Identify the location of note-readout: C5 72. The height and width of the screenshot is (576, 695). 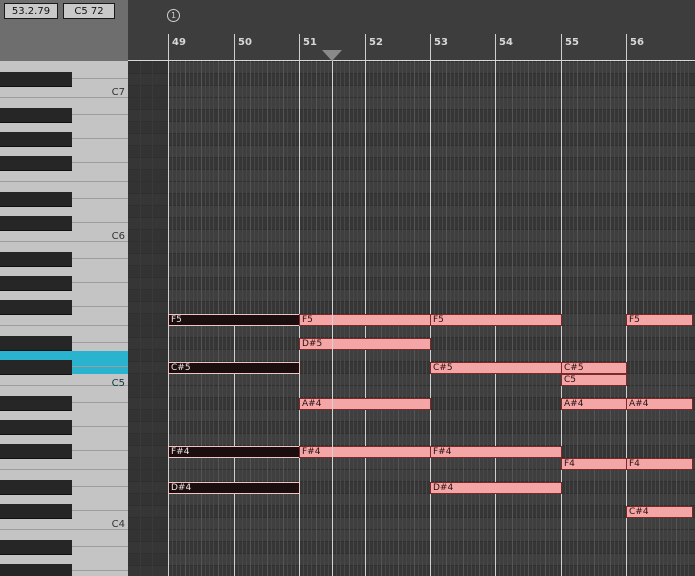
(89, 11).